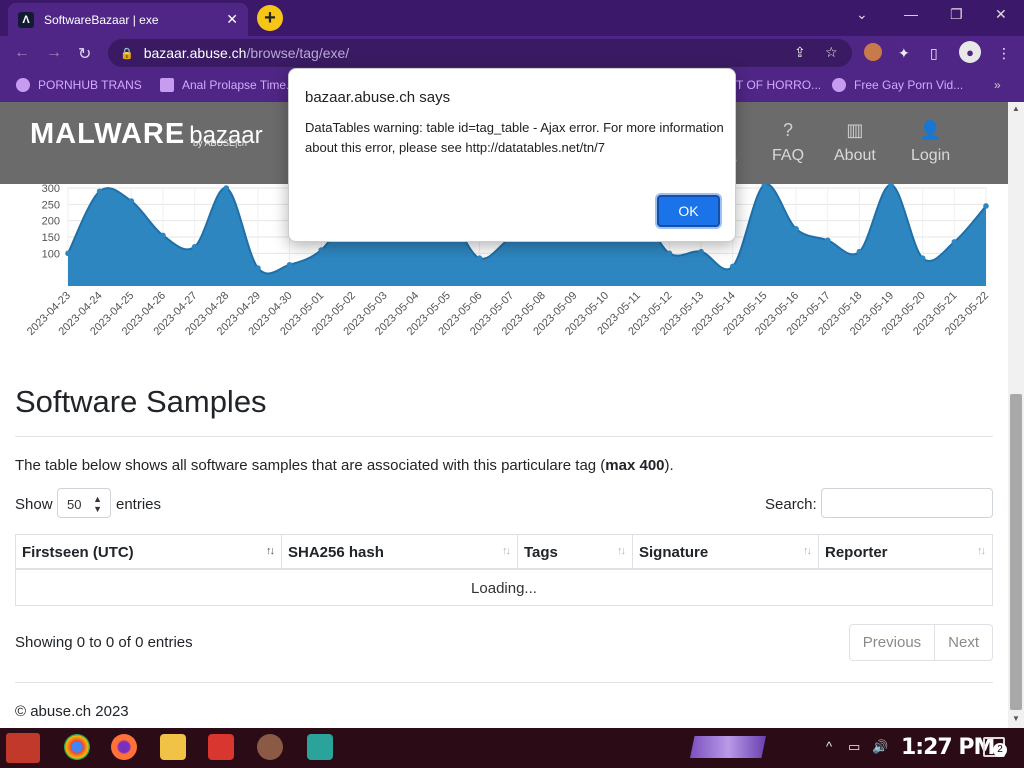 Image resolution: width=1024 pixels, height=768 pixels. What do you see at coordinates (124, 747) in the screenshot?
I see `firefox-app-icon` at bounding box center [124, 747].